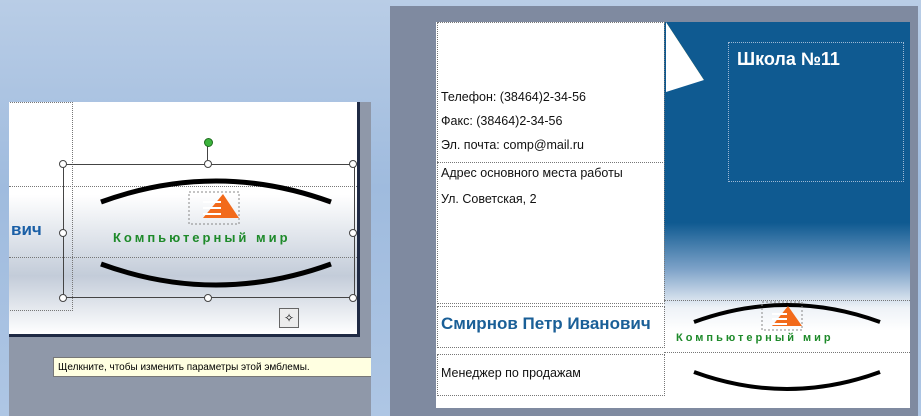  What do you see at coordinates (690, 57) in the screenshot?
I see `page-fold-icon` at bounding box center [690, 57].